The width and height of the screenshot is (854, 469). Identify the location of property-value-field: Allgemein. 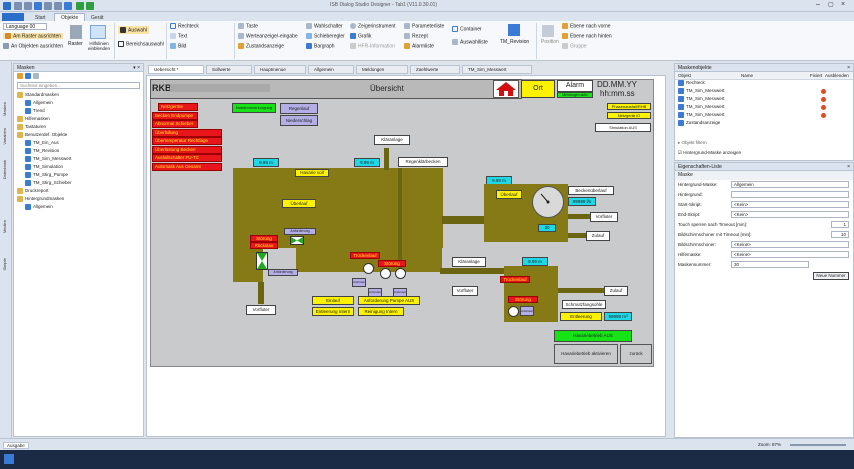
(790, 184).